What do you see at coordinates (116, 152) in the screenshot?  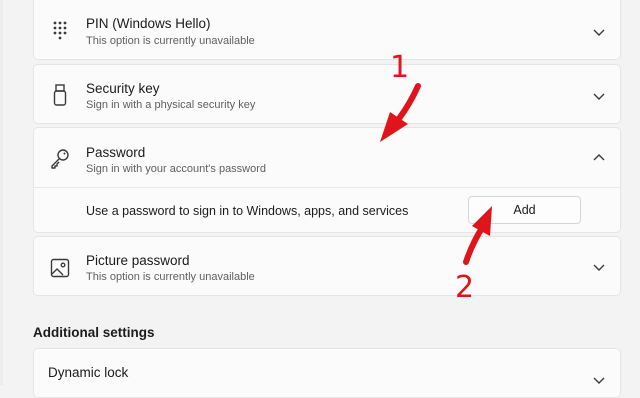 I see `option-title: Password` at bounding box center [116, 152].